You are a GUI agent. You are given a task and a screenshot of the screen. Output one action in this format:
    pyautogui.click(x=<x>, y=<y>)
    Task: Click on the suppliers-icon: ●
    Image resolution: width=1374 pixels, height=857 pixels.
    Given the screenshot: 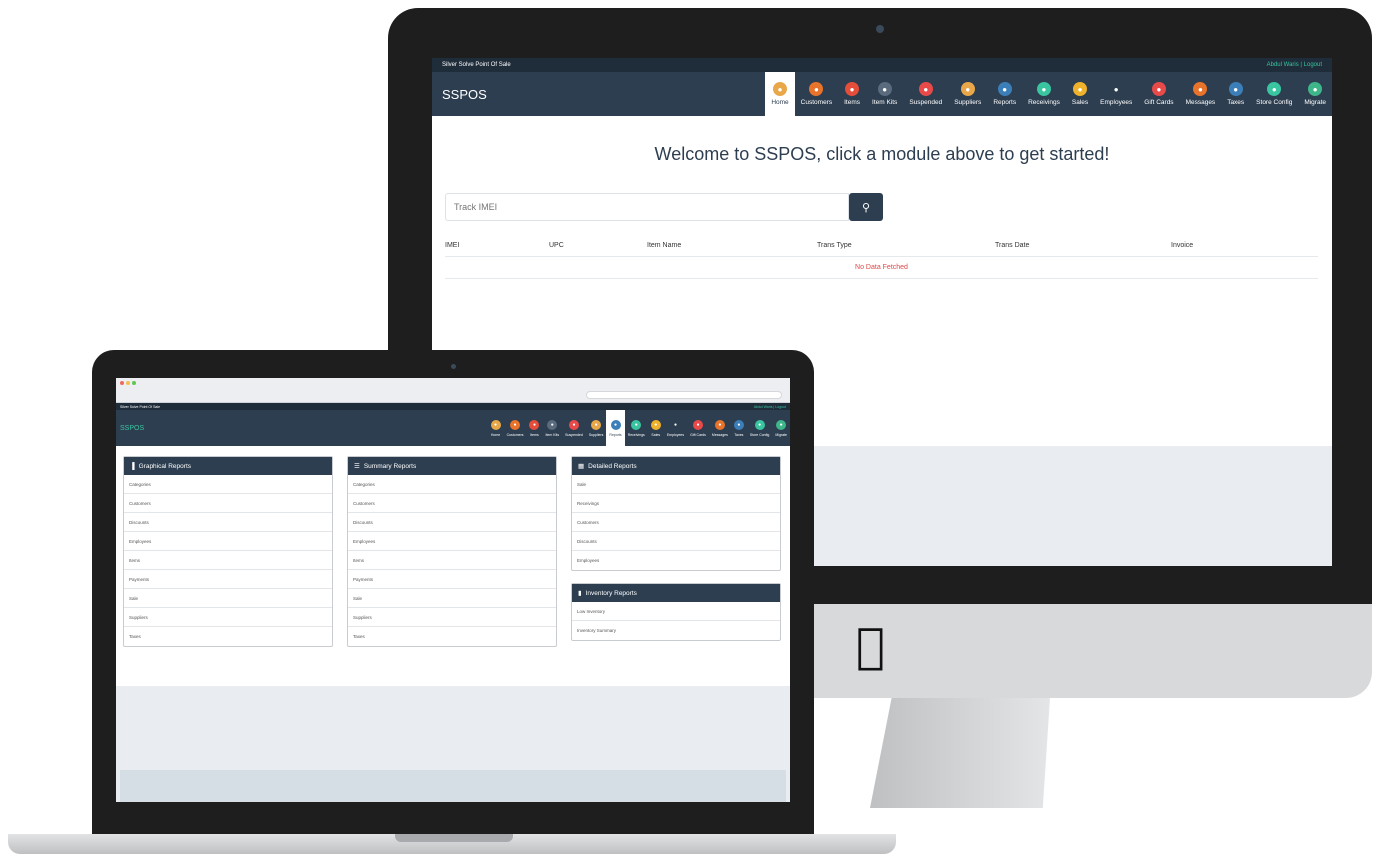 What is the action you would take?
    pyautogui.click(x=967, y=89)
    